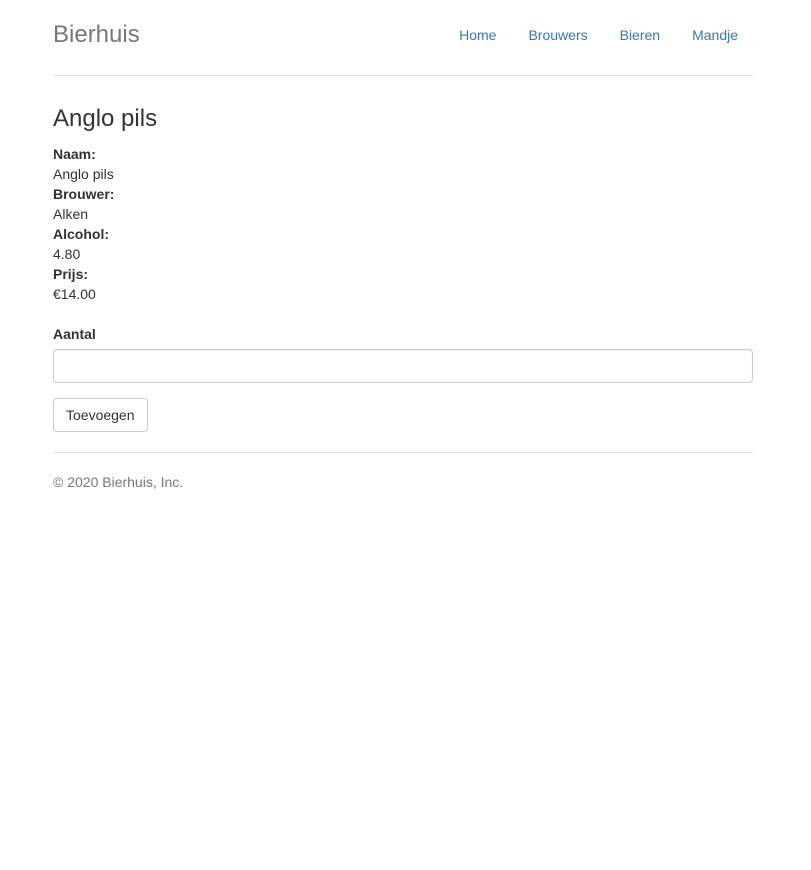 The image size is (811, 870). I want to click on detail-value-alcohol: 4.80, so click(67, 254).